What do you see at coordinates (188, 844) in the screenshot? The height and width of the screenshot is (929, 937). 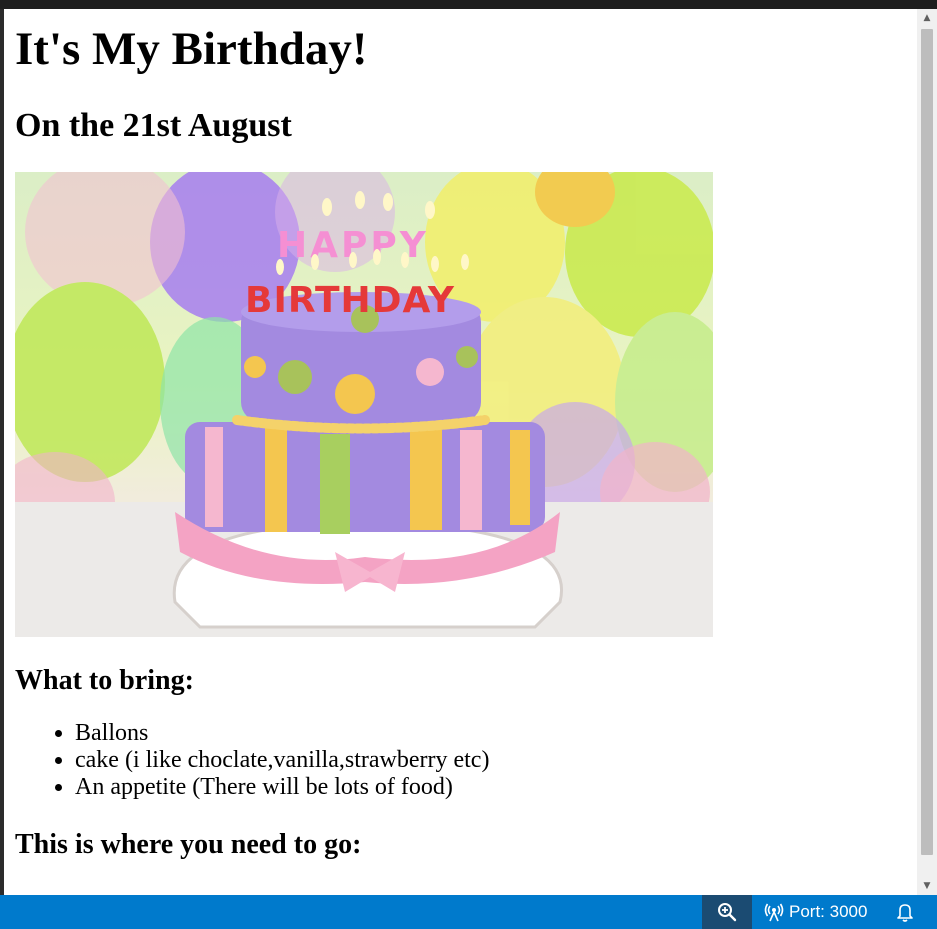 I see `location-heading: This is where you need to go:` at bounding box center [188, 844].